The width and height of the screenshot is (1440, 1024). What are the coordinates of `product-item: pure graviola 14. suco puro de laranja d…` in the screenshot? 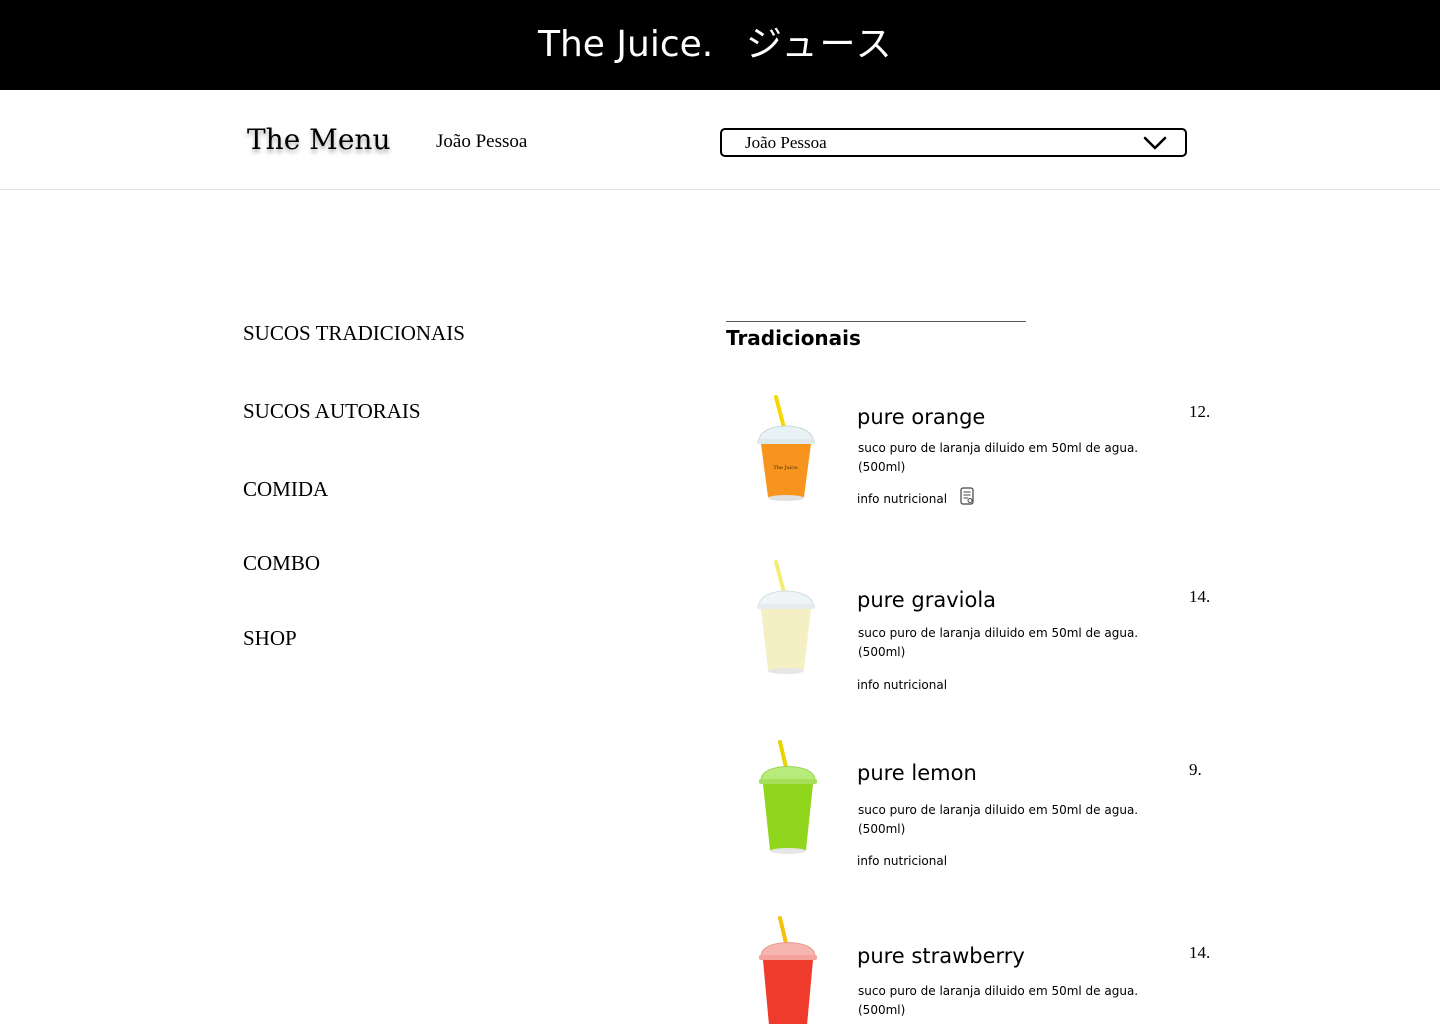 It's located at (976, 635).